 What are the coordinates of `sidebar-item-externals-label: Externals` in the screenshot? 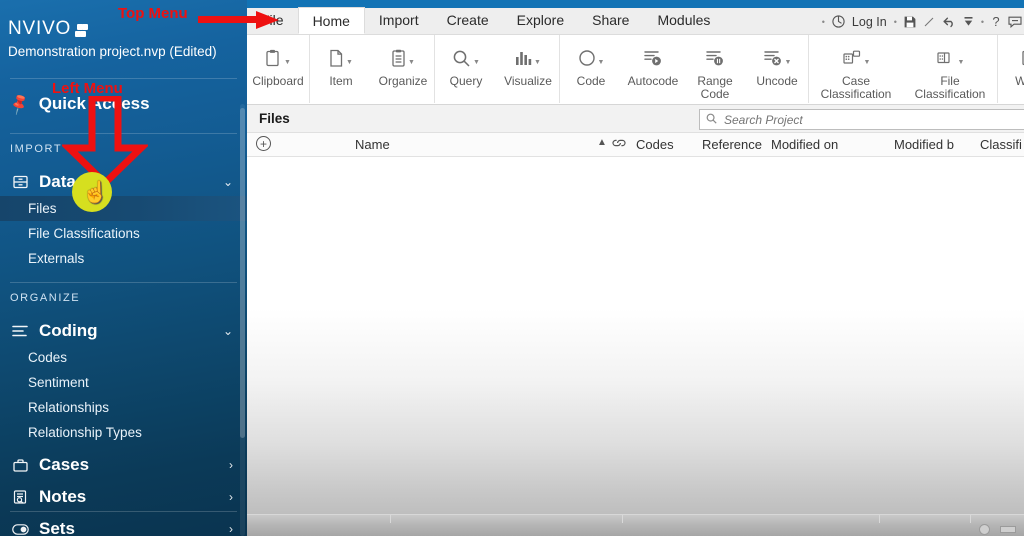 It's located at (56, 258).